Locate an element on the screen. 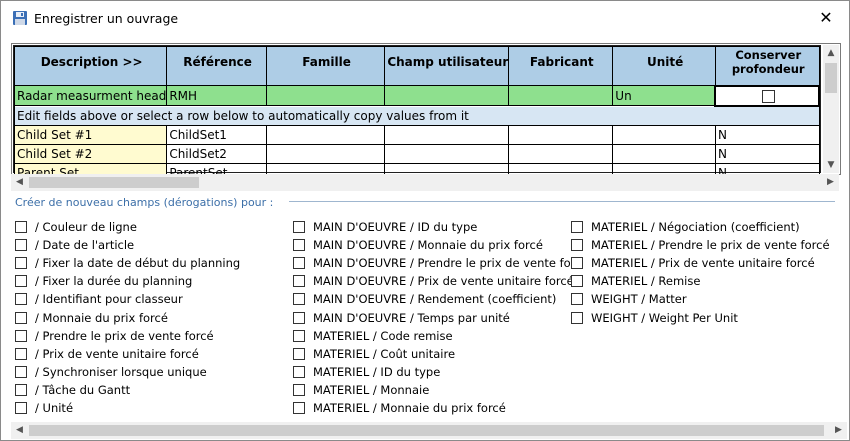 This screenshot has height=441, width=850. option-mat-code-remise: MATERIEL / Code remise is located at coordinates (431, 336).